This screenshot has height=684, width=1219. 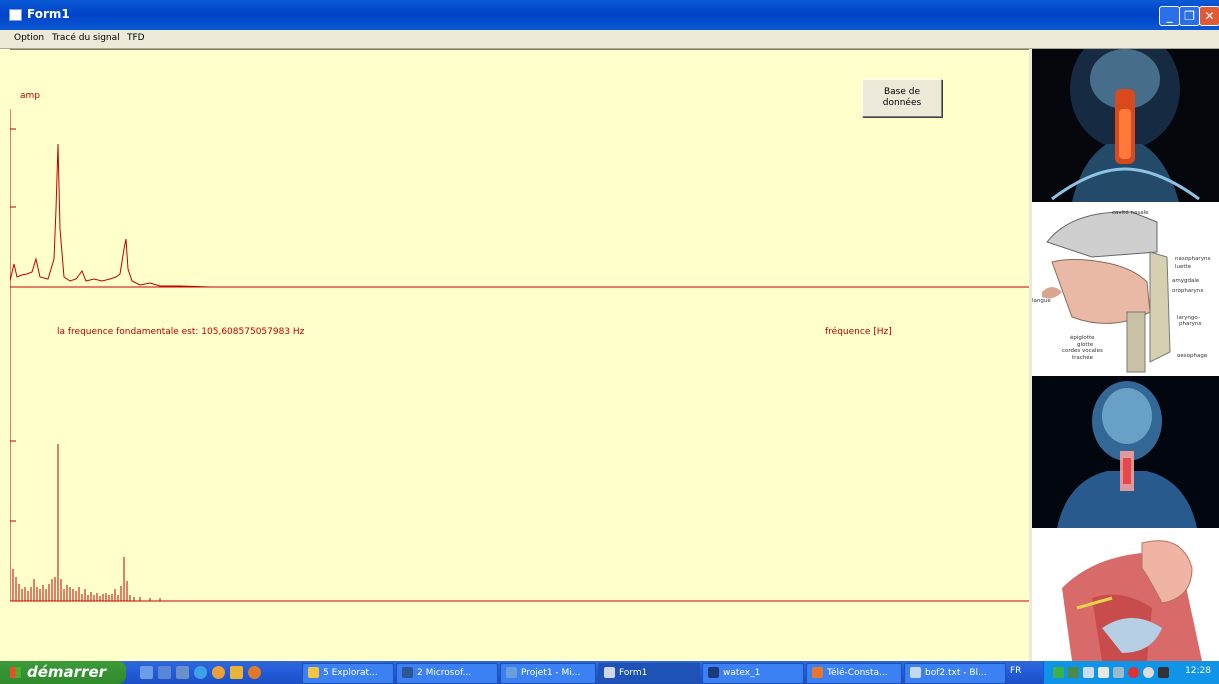 I want to click on amp-label: amp, so click(x=30, y=96).